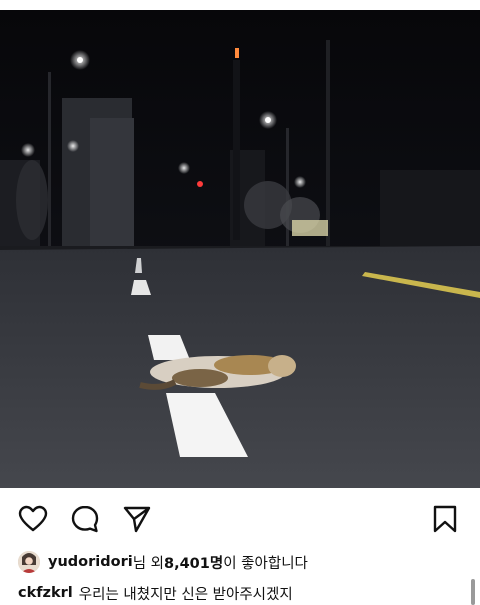  What do you see at coordinates (45, 593) in the screenshot?
I see `caption-username: ckfzkrl` at bounding box center [45, 593].